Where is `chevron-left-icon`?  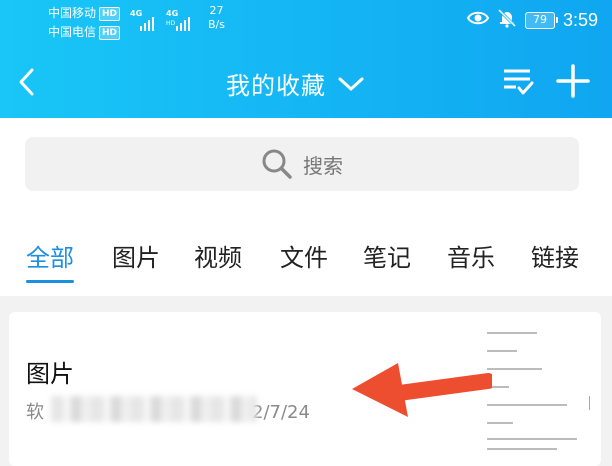
chevron-left-icon is located at coordinates (26, 82).